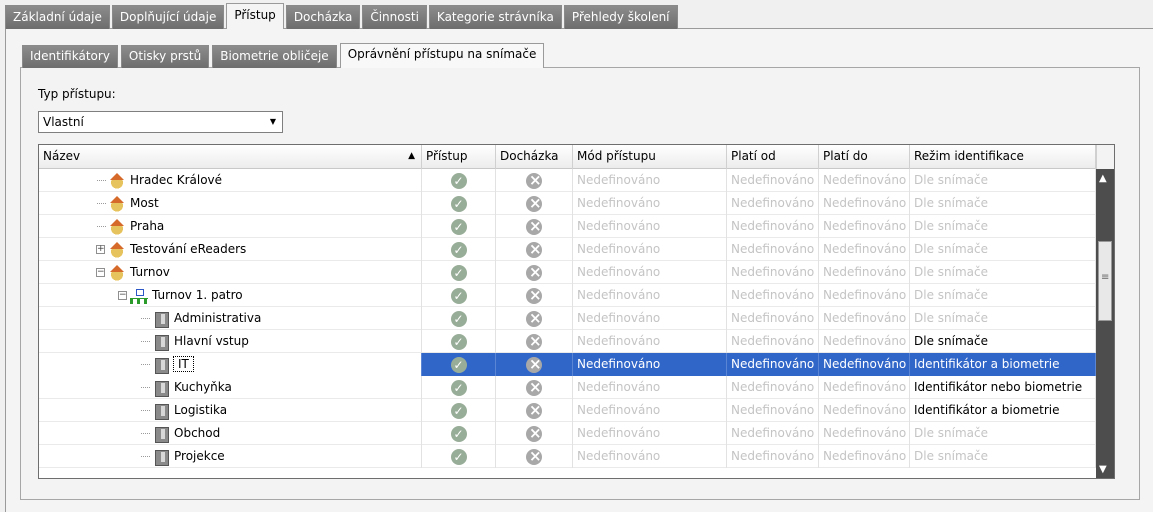 This screenshot has width=1153, height=512. Describe the element at coordinates (650, 157) in the screenshot. I see `column-mode-header: Mód přístupu` at that location.